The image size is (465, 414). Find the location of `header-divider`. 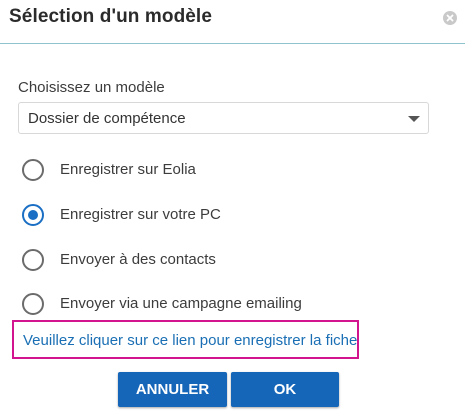

header-divider is located at coordinates (232, 43).